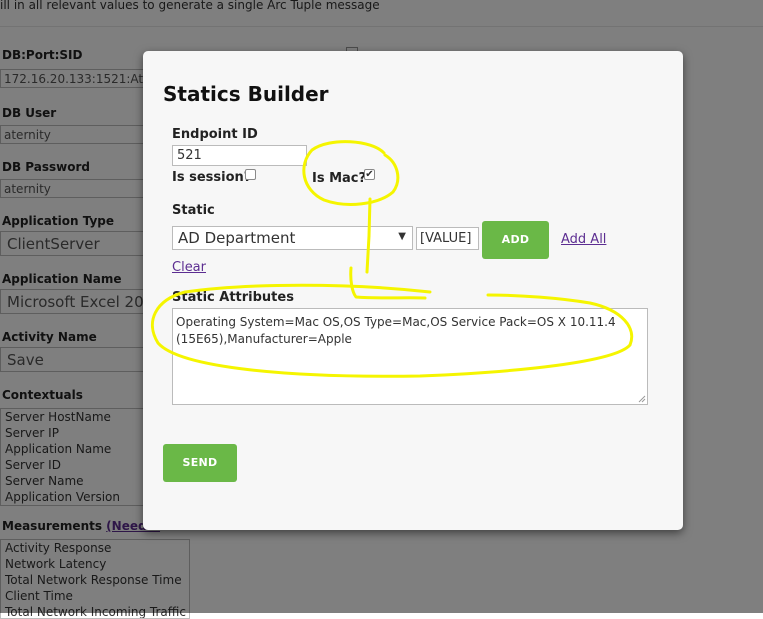 The height and width of the screenshot is (619, 763). I want to click on add-all-link: Add All, so click(583, 239).